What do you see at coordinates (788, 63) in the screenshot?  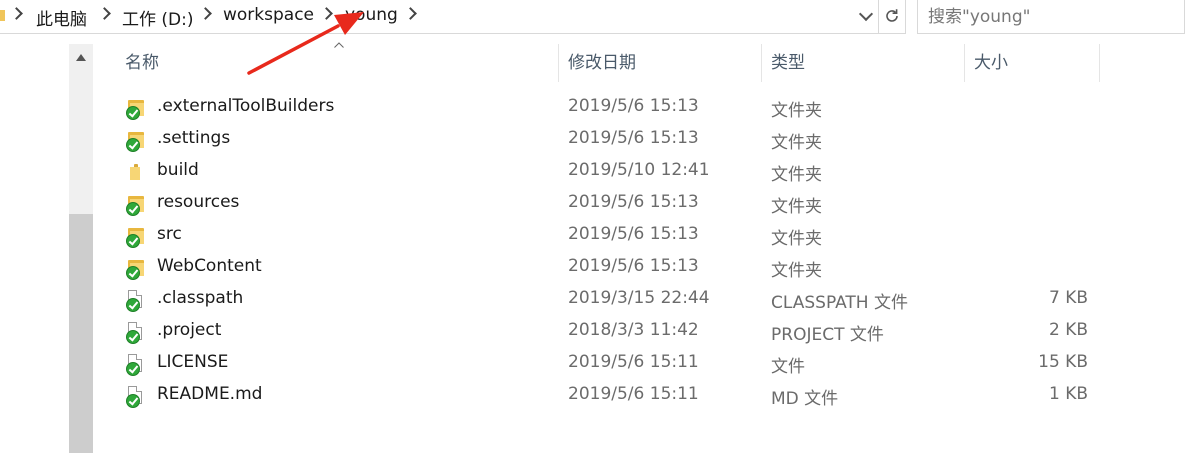 I see `column-header-type: 类型` at bounding box center [788, 63].